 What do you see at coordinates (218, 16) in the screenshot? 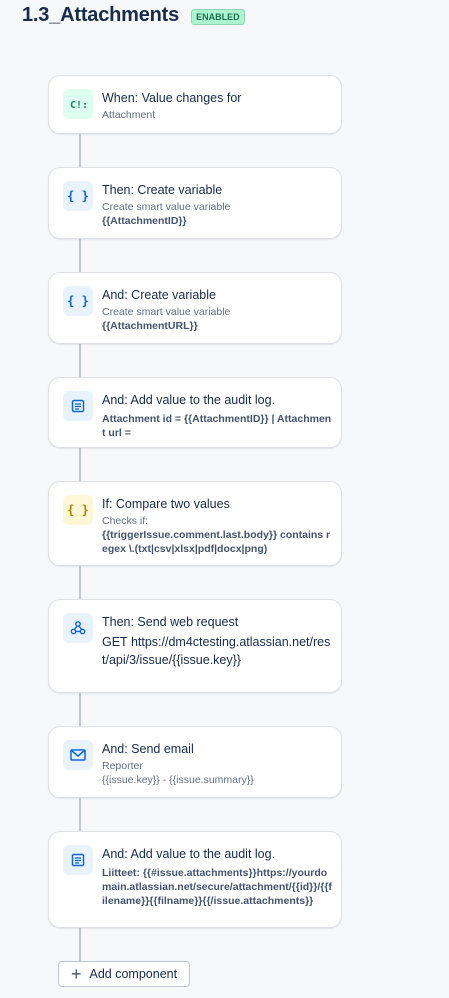
I see `status-badge: ENABLED` at bounding box center [218, 16].